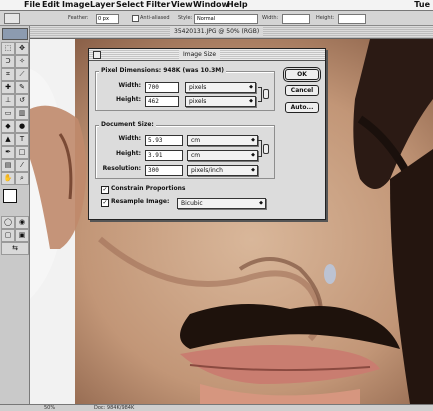  What do you see at coordinates (222, 140) in the screenshot?
I see `doc-width-unit-select: cm ◆` at bounding box center [222, 140].